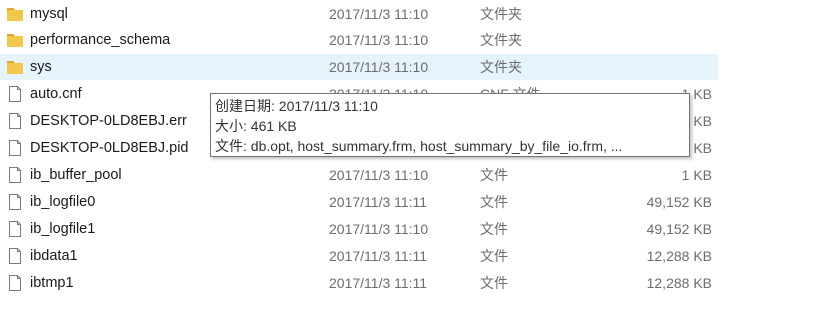 The height and width of the screenshot is (311, 826). What do you see at coordinates (63, 229) in the screenshot?
I see `file-name: ib_logfile1` at bounding box center [63, 229].